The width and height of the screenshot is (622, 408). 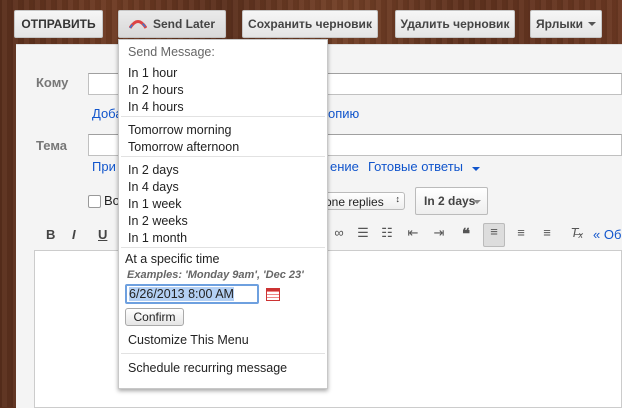 I want to click on datetime-input: 6/26/2013 8:00 AM, so click(x=192, y=294).